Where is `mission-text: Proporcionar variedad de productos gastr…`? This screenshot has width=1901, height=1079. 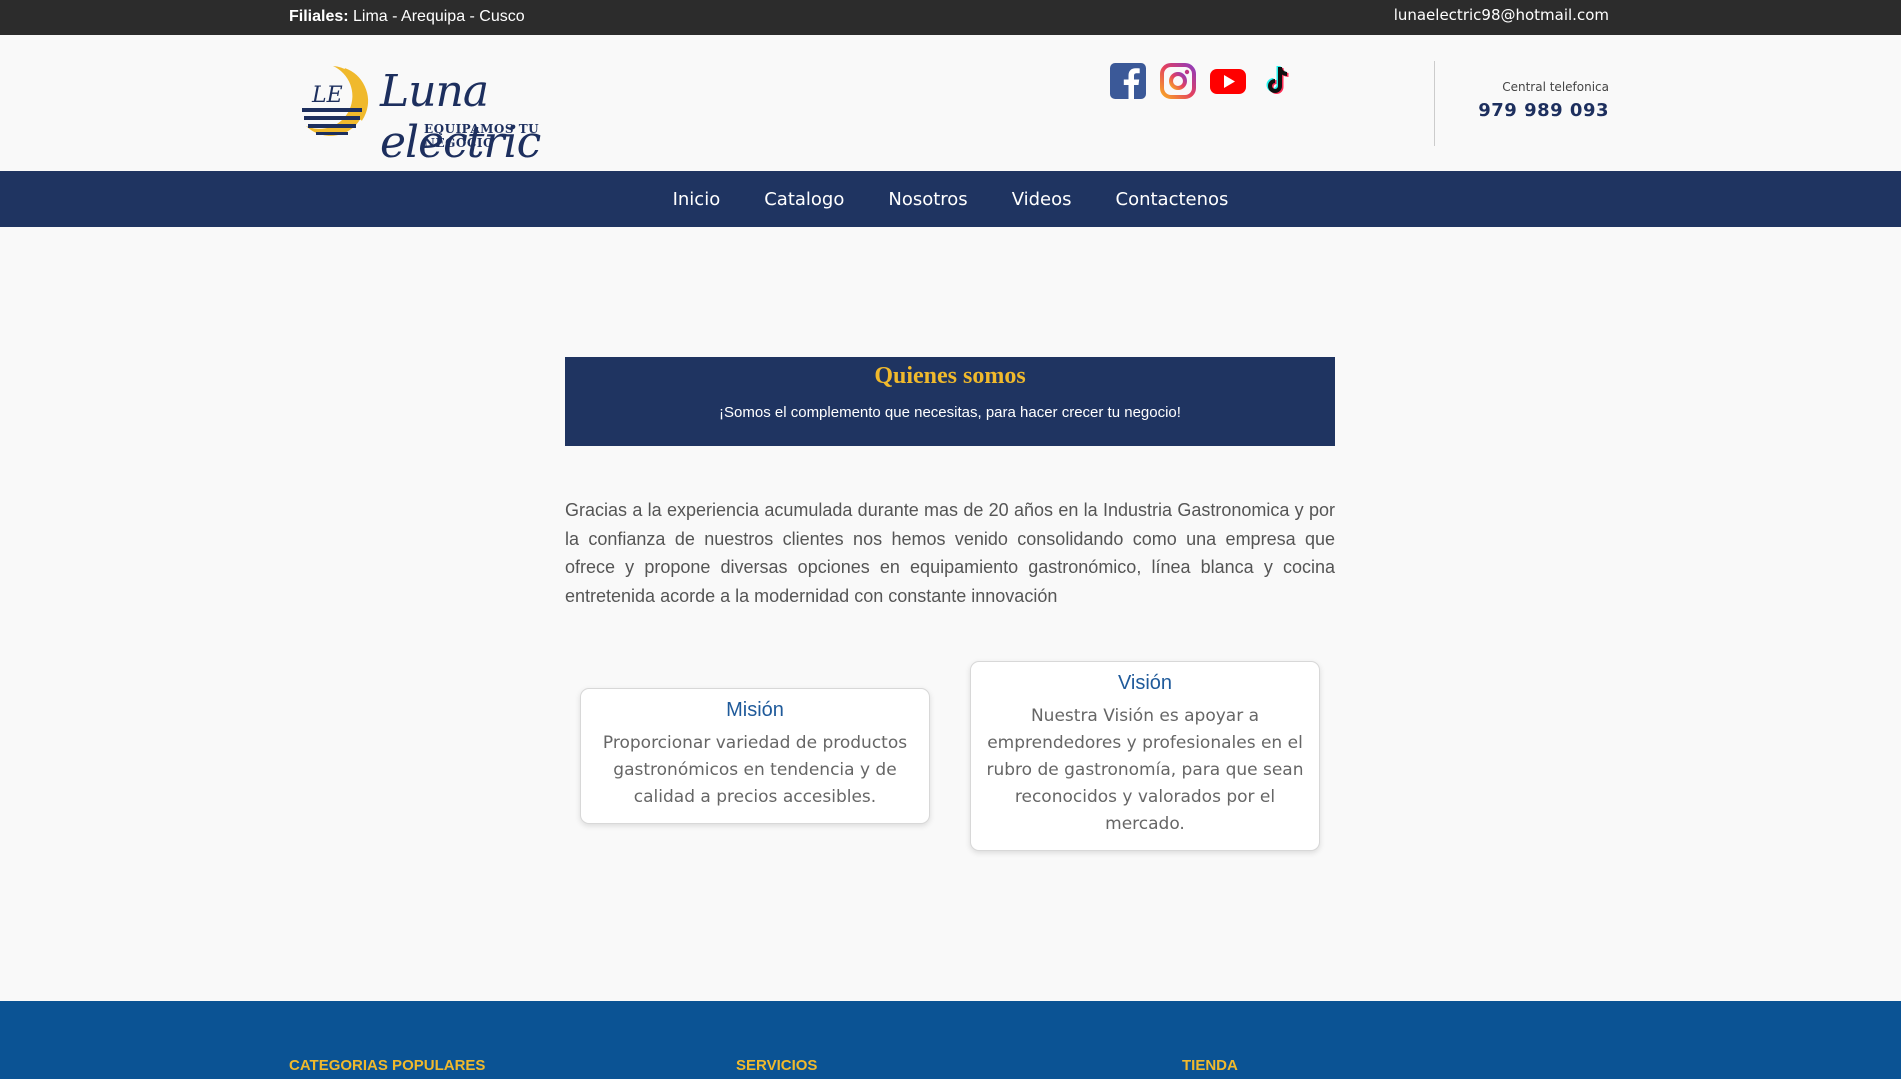
mission-text: Proporcionar variedad de productos gastr… is located at coordinates (755, 770).